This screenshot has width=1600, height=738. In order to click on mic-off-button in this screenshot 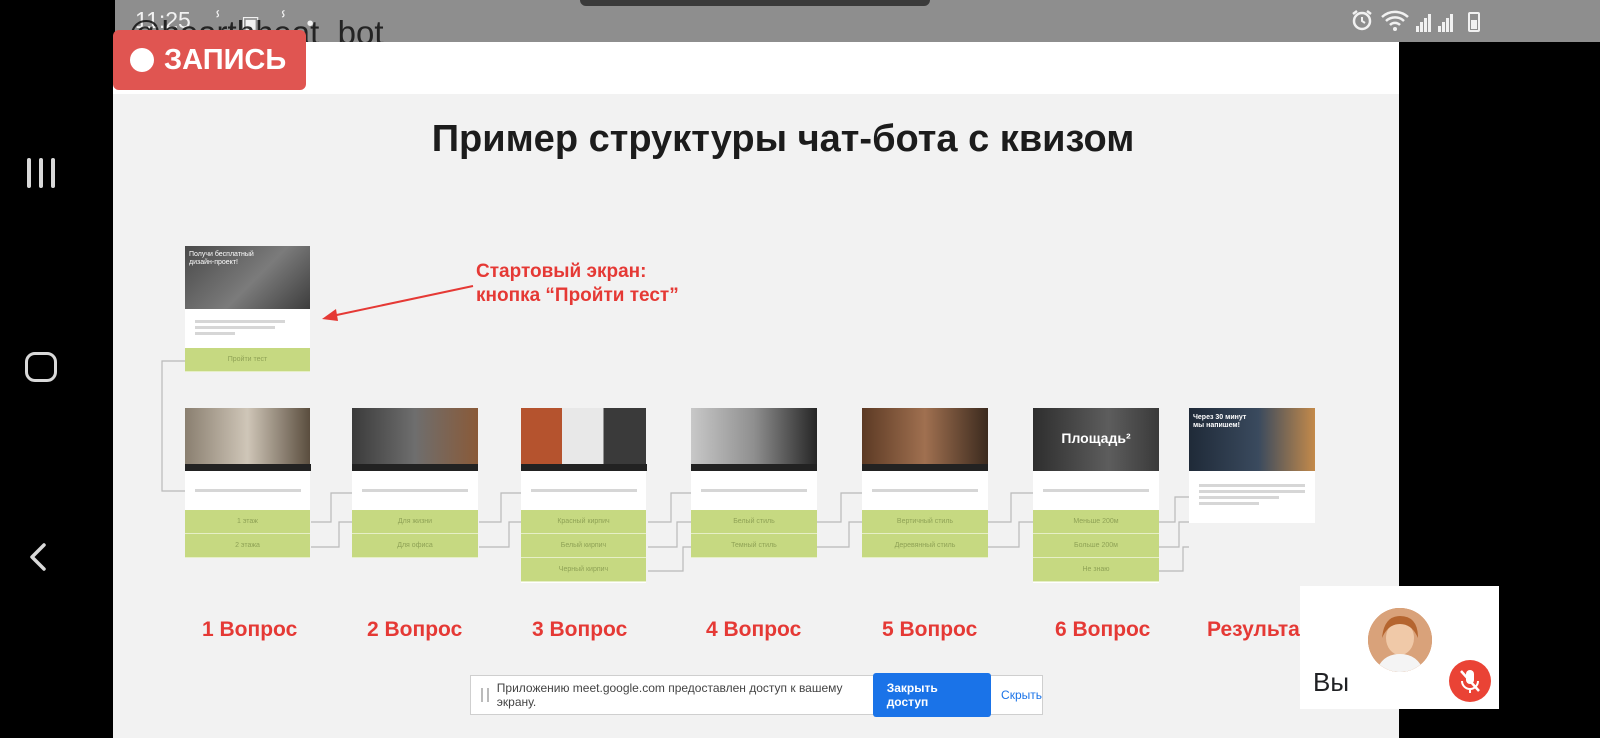, I will do `click(1470, 681)`.